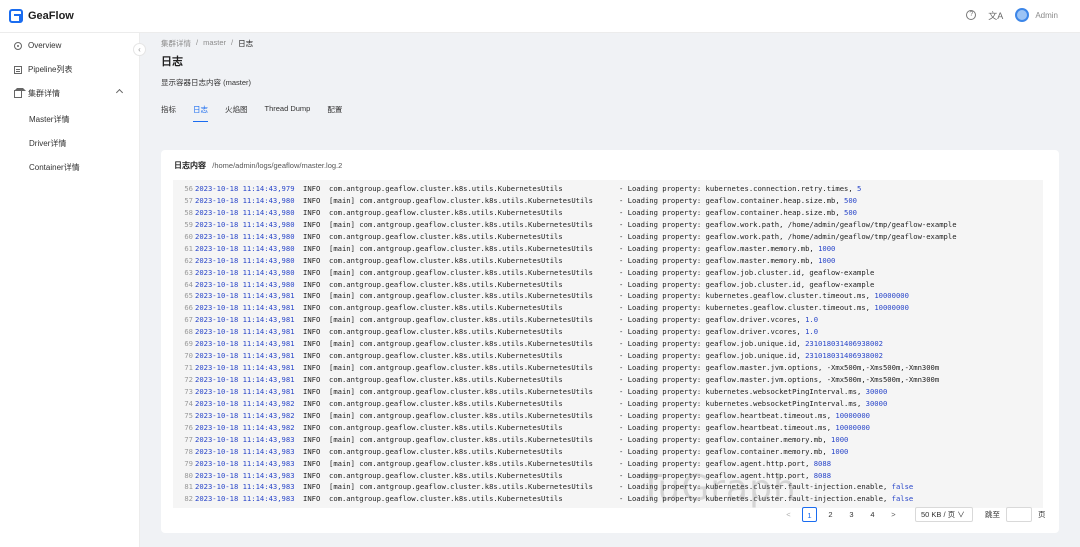  I want to click on log-line-number: 78, so click(188, 451).